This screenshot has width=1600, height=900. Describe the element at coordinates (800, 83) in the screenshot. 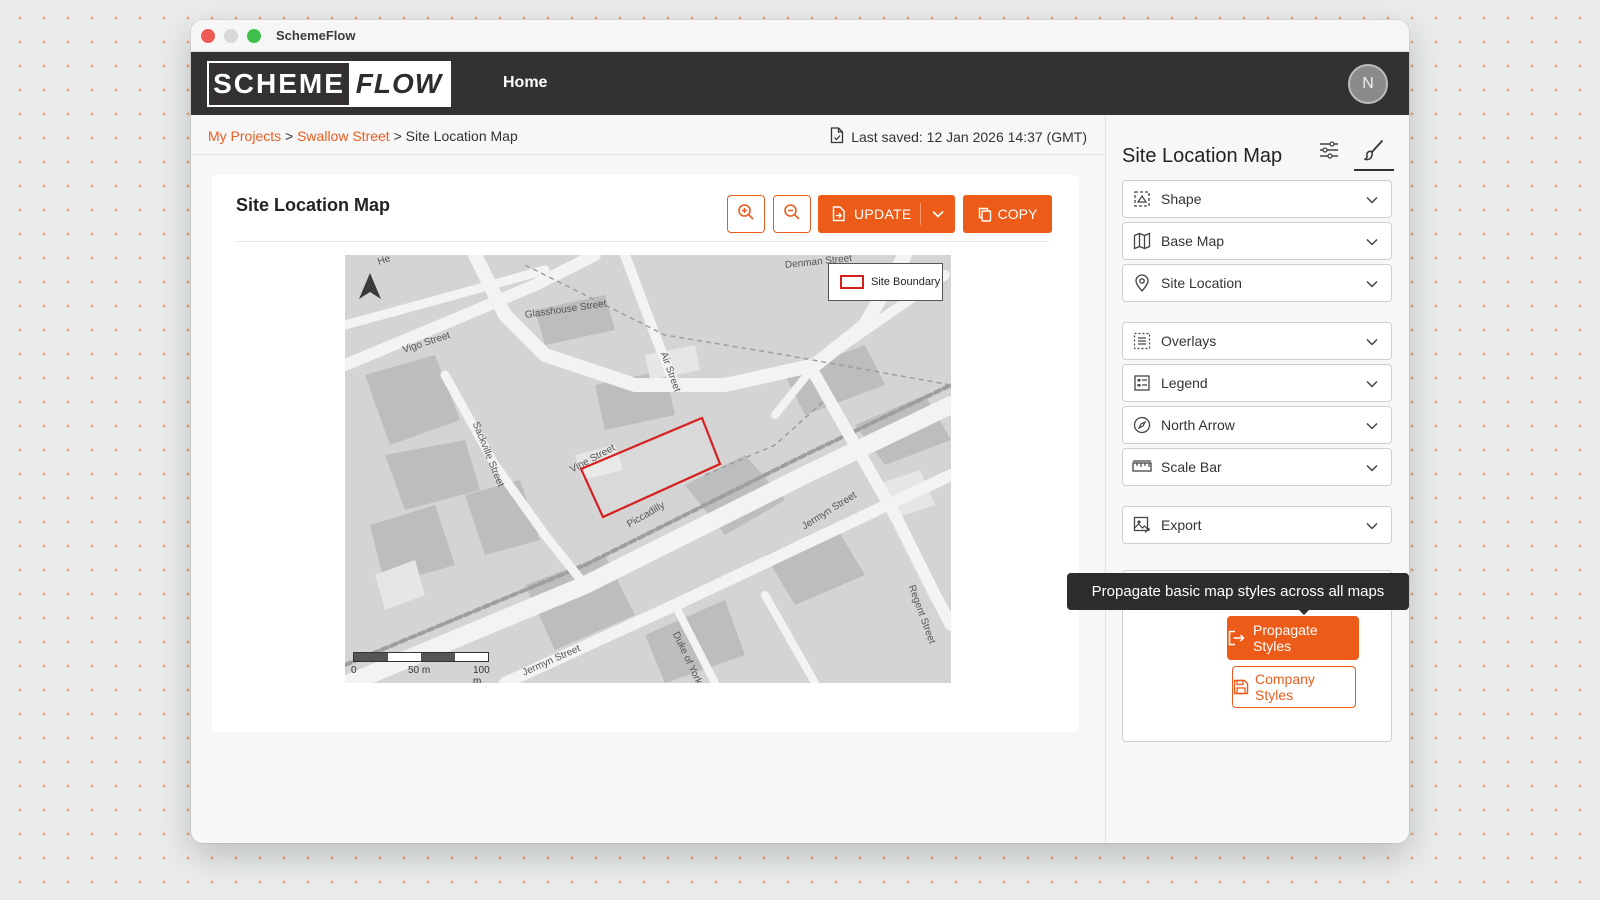

I see `app-header: SCHEME FLOW Home N` at that location.